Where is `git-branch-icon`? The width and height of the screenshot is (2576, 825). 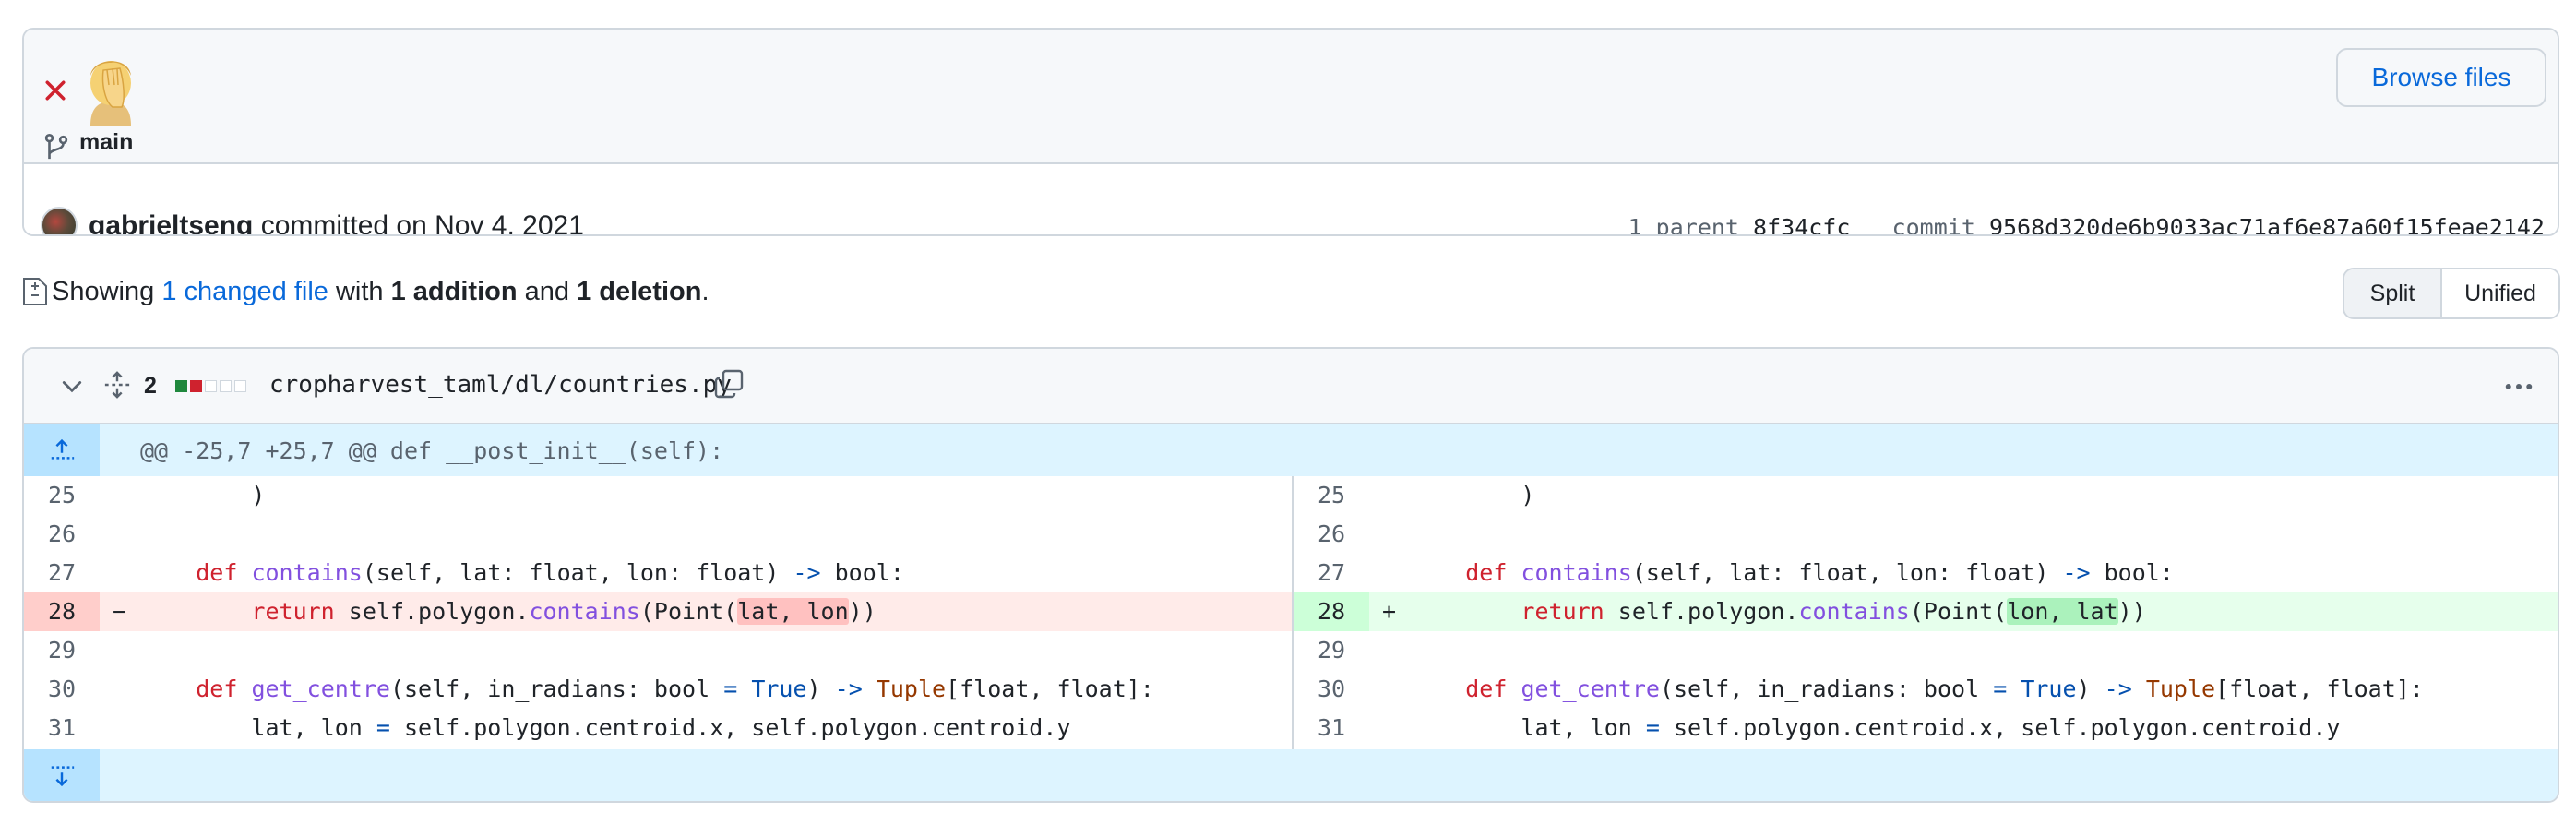 git-branch-icon is located at coordinates (56, 147).